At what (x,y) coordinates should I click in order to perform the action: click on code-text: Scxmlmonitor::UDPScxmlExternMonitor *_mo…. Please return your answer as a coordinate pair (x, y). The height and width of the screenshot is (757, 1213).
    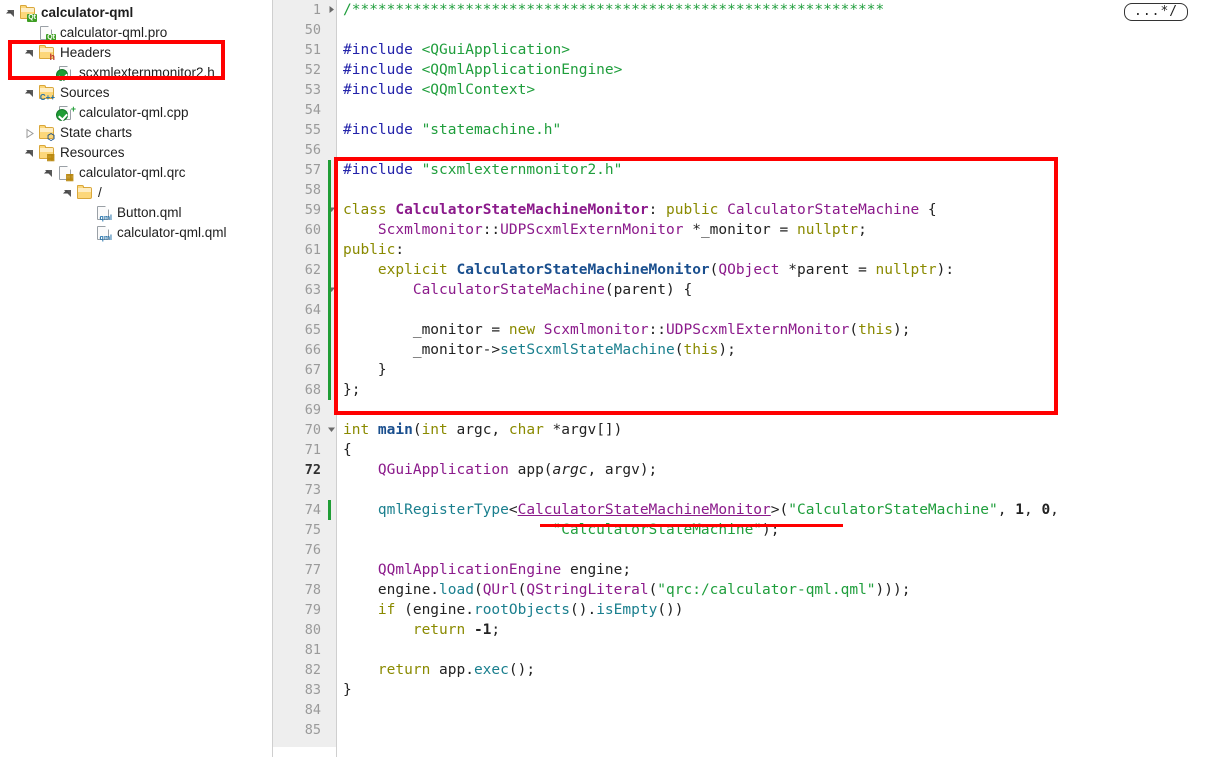
    Looking at the image, I should click on (622, 230).